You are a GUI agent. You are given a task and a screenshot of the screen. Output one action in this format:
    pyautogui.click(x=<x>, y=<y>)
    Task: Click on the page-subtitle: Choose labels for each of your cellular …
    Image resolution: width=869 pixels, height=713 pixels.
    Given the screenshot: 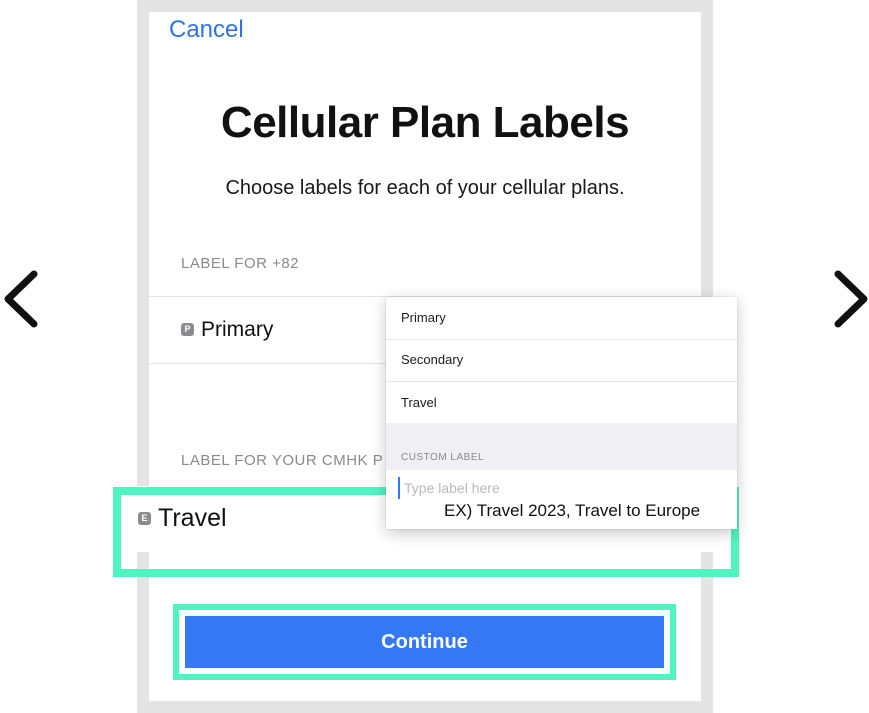 What is the action you would take?
    pyautogui.click(x=425, y=188)
    